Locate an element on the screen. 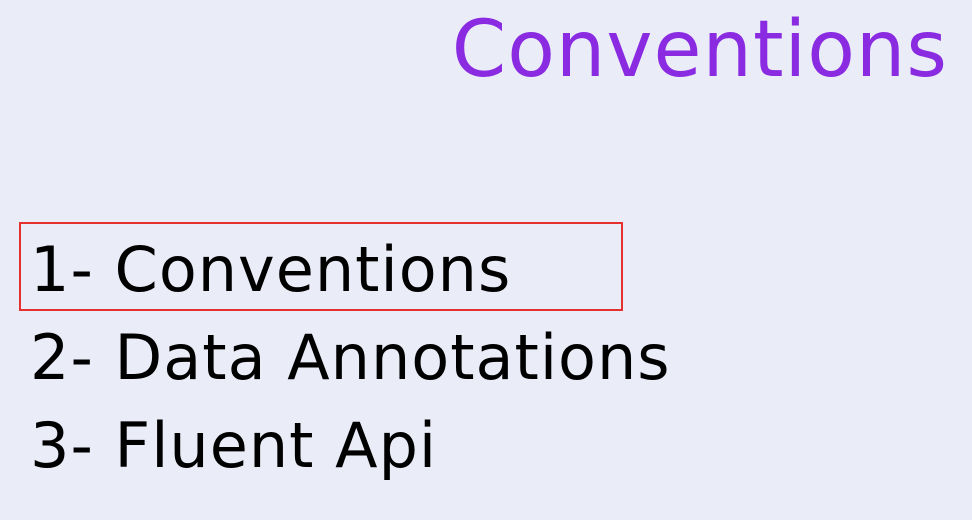 The height and width of the screenshot is (520, 972). list-item-fluent-api: 3- Fluent Api is located at coordinates (234, 445).